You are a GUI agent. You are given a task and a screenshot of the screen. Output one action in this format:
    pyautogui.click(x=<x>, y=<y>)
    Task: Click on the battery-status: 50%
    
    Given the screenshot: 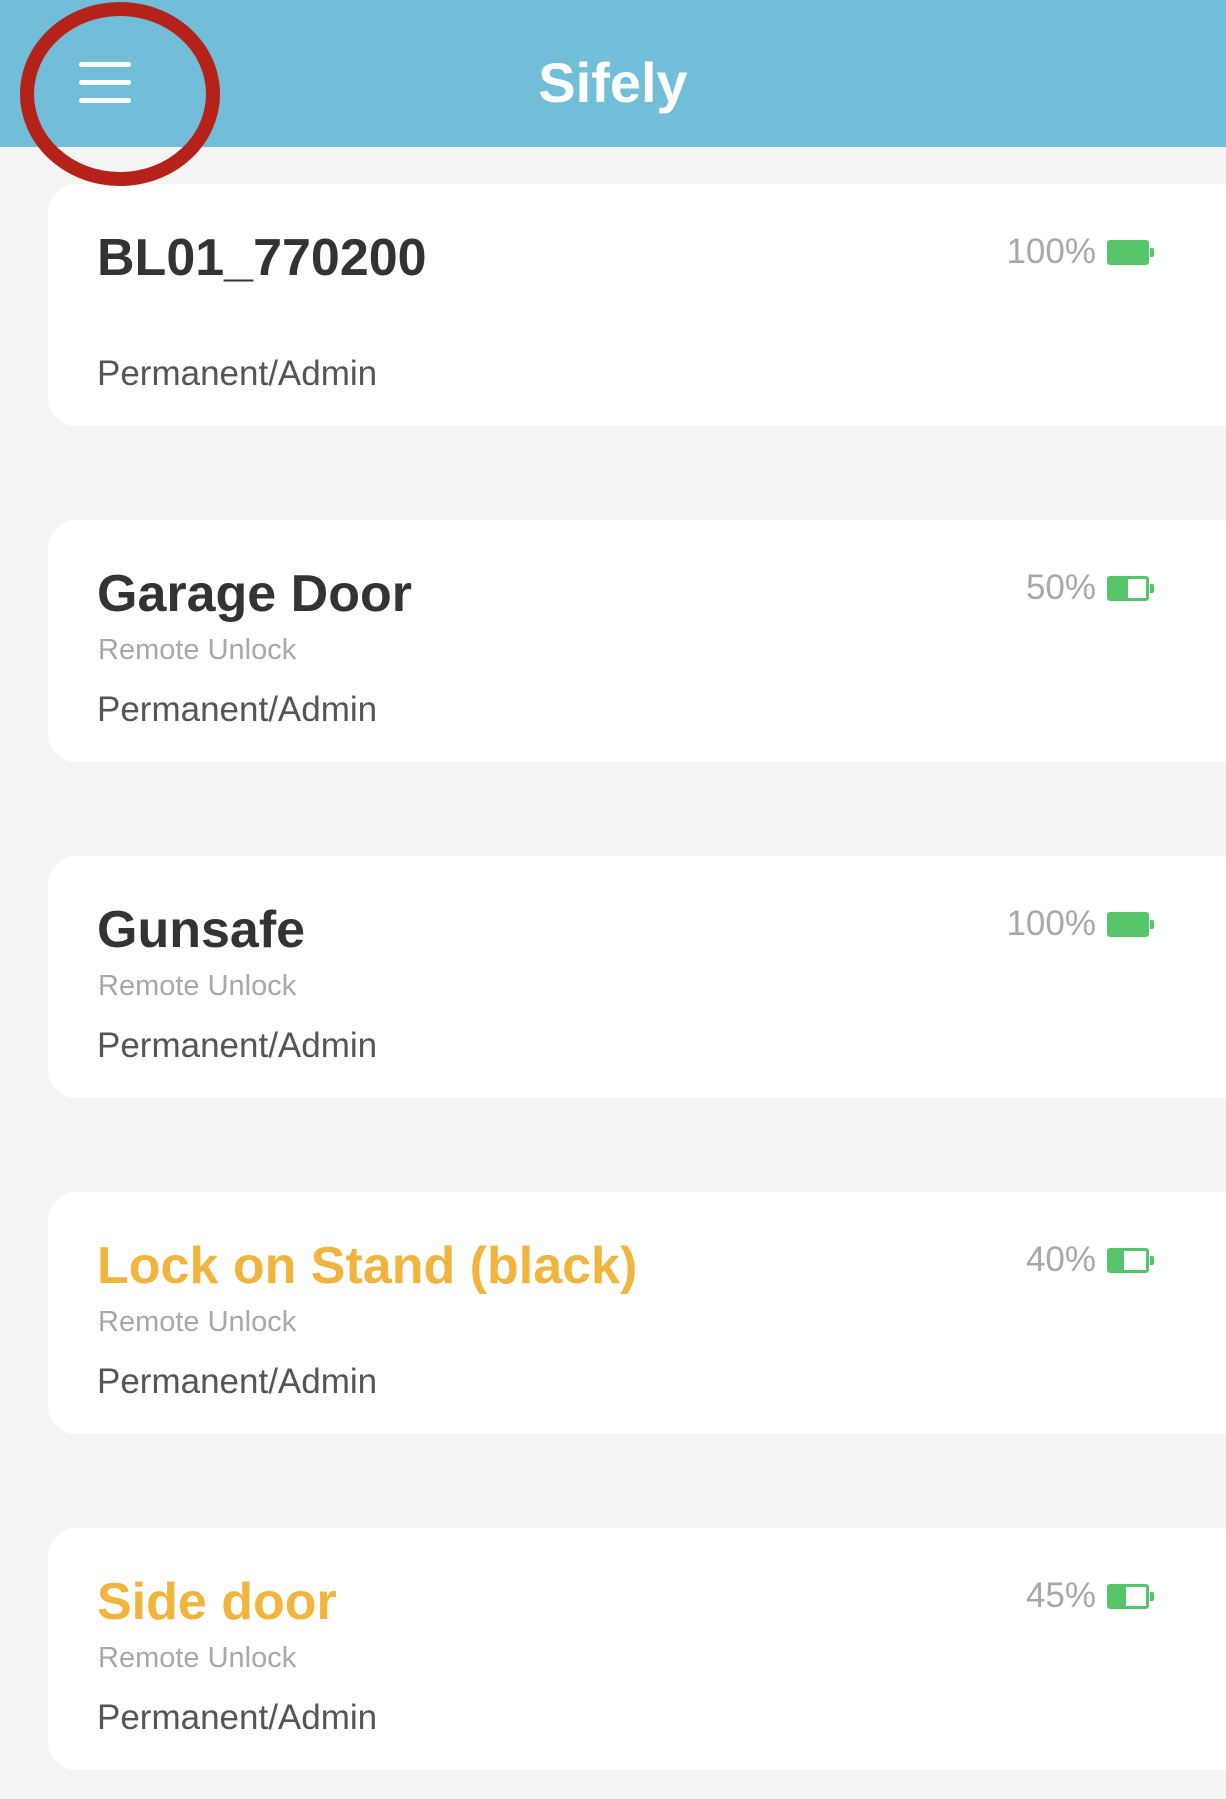 What is the action you would take?
    pyautogui.click(x=1089, y=588)
    